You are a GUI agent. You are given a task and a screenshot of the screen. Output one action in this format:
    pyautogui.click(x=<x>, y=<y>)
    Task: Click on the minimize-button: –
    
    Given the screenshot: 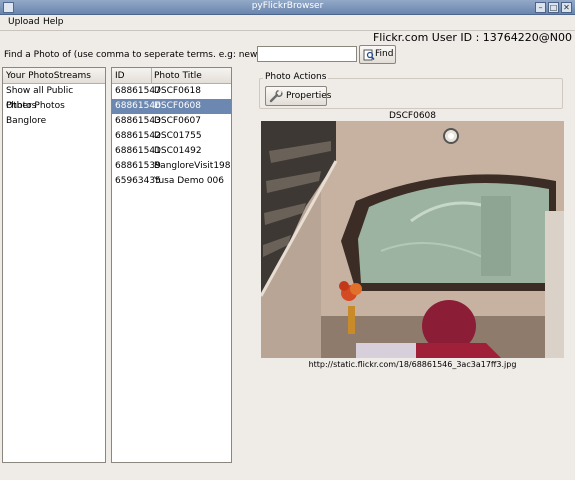 What is the action you would take?
    pyautogui.click(x=540, y=7)
    